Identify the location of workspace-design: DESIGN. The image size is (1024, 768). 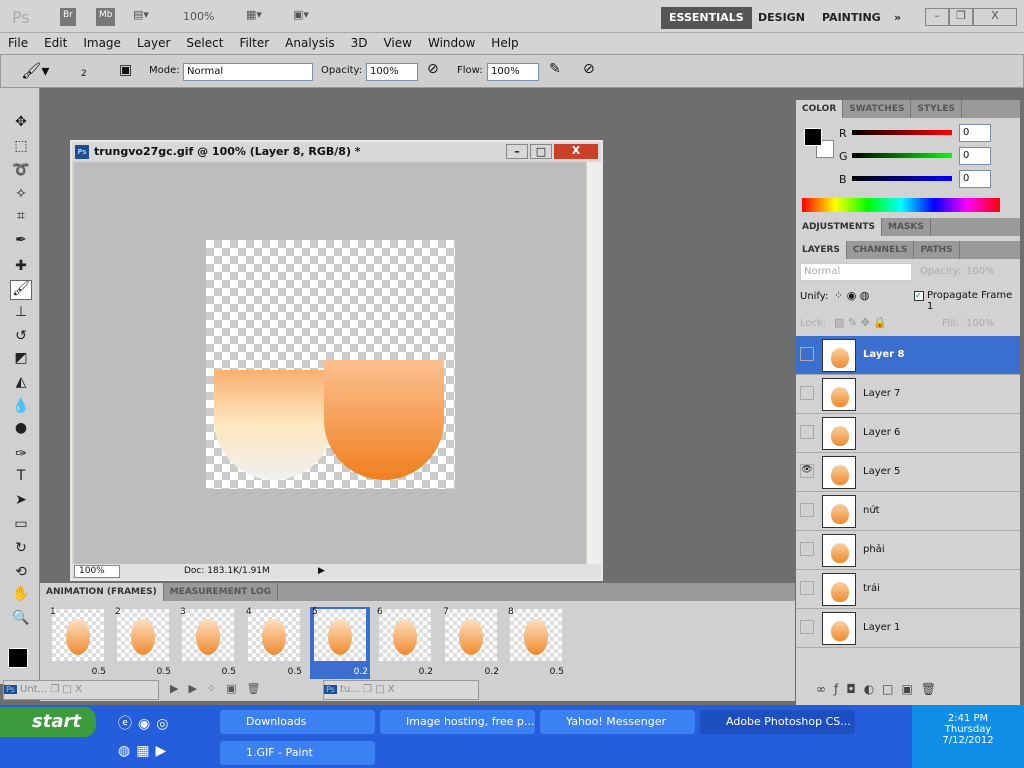
(781, 18).